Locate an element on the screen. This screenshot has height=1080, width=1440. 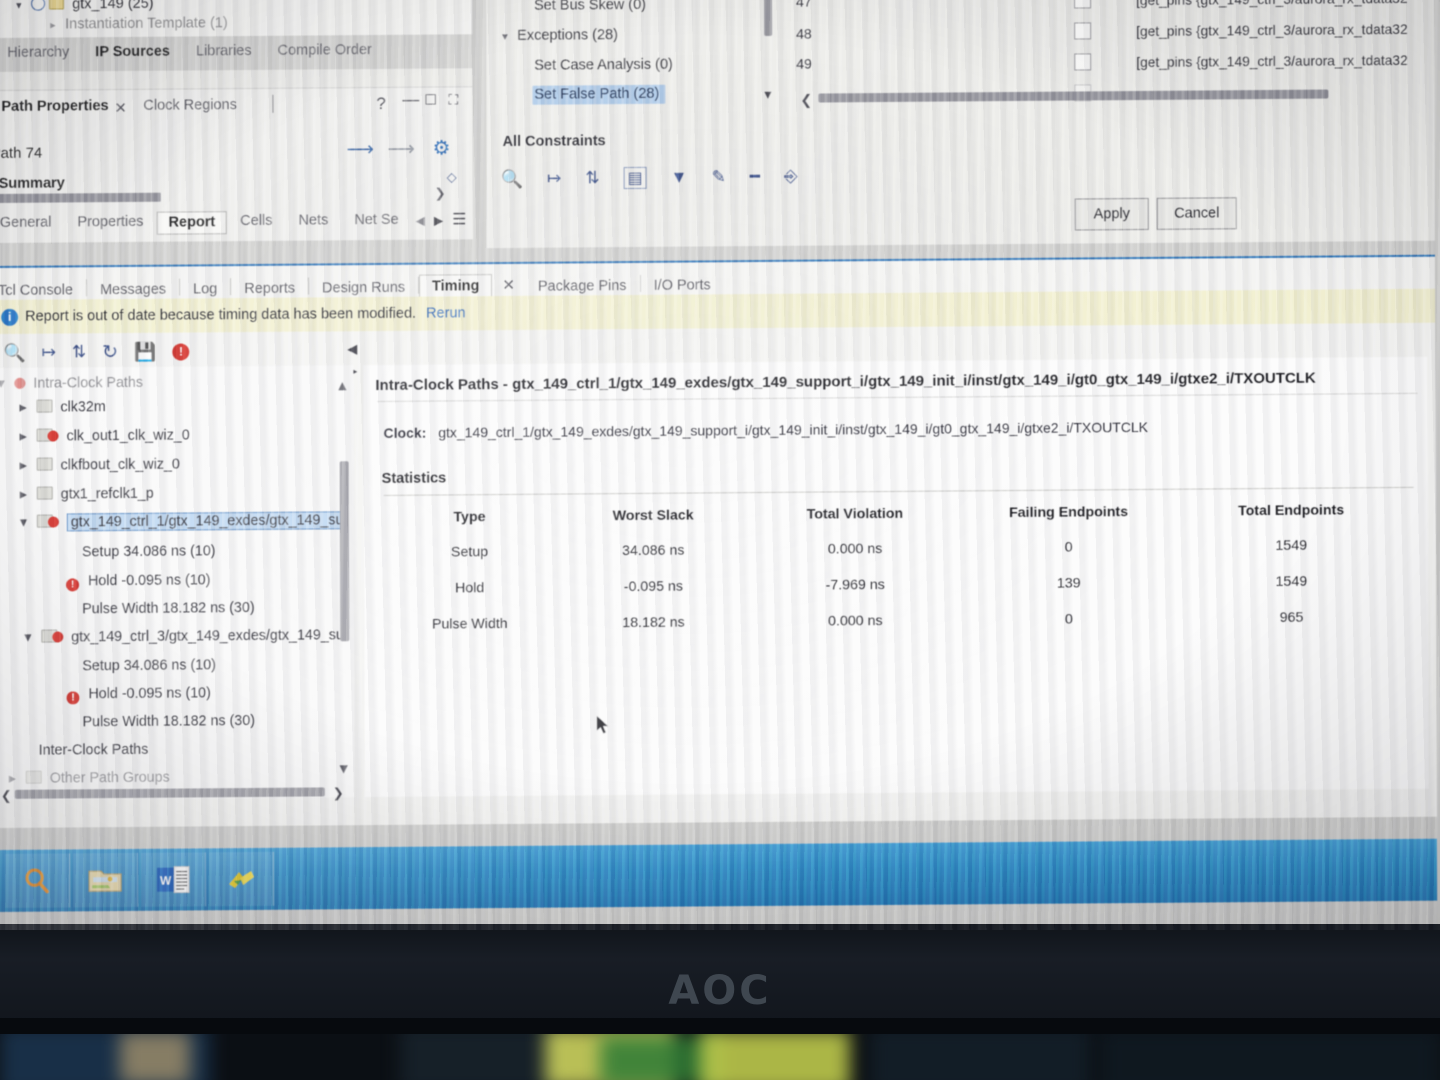
tree-node-gtx1-refclk1-p: ▸ gtx1_refclk1_p is located at coordinates (87, 494).